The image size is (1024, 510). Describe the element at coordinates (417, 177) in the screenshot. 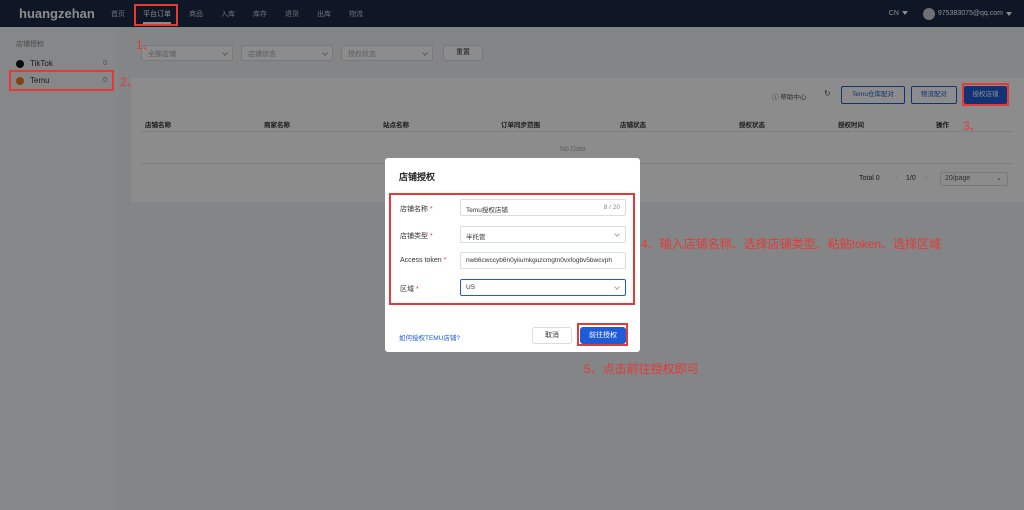

I see `modal-title: 店铺授权` at that location.